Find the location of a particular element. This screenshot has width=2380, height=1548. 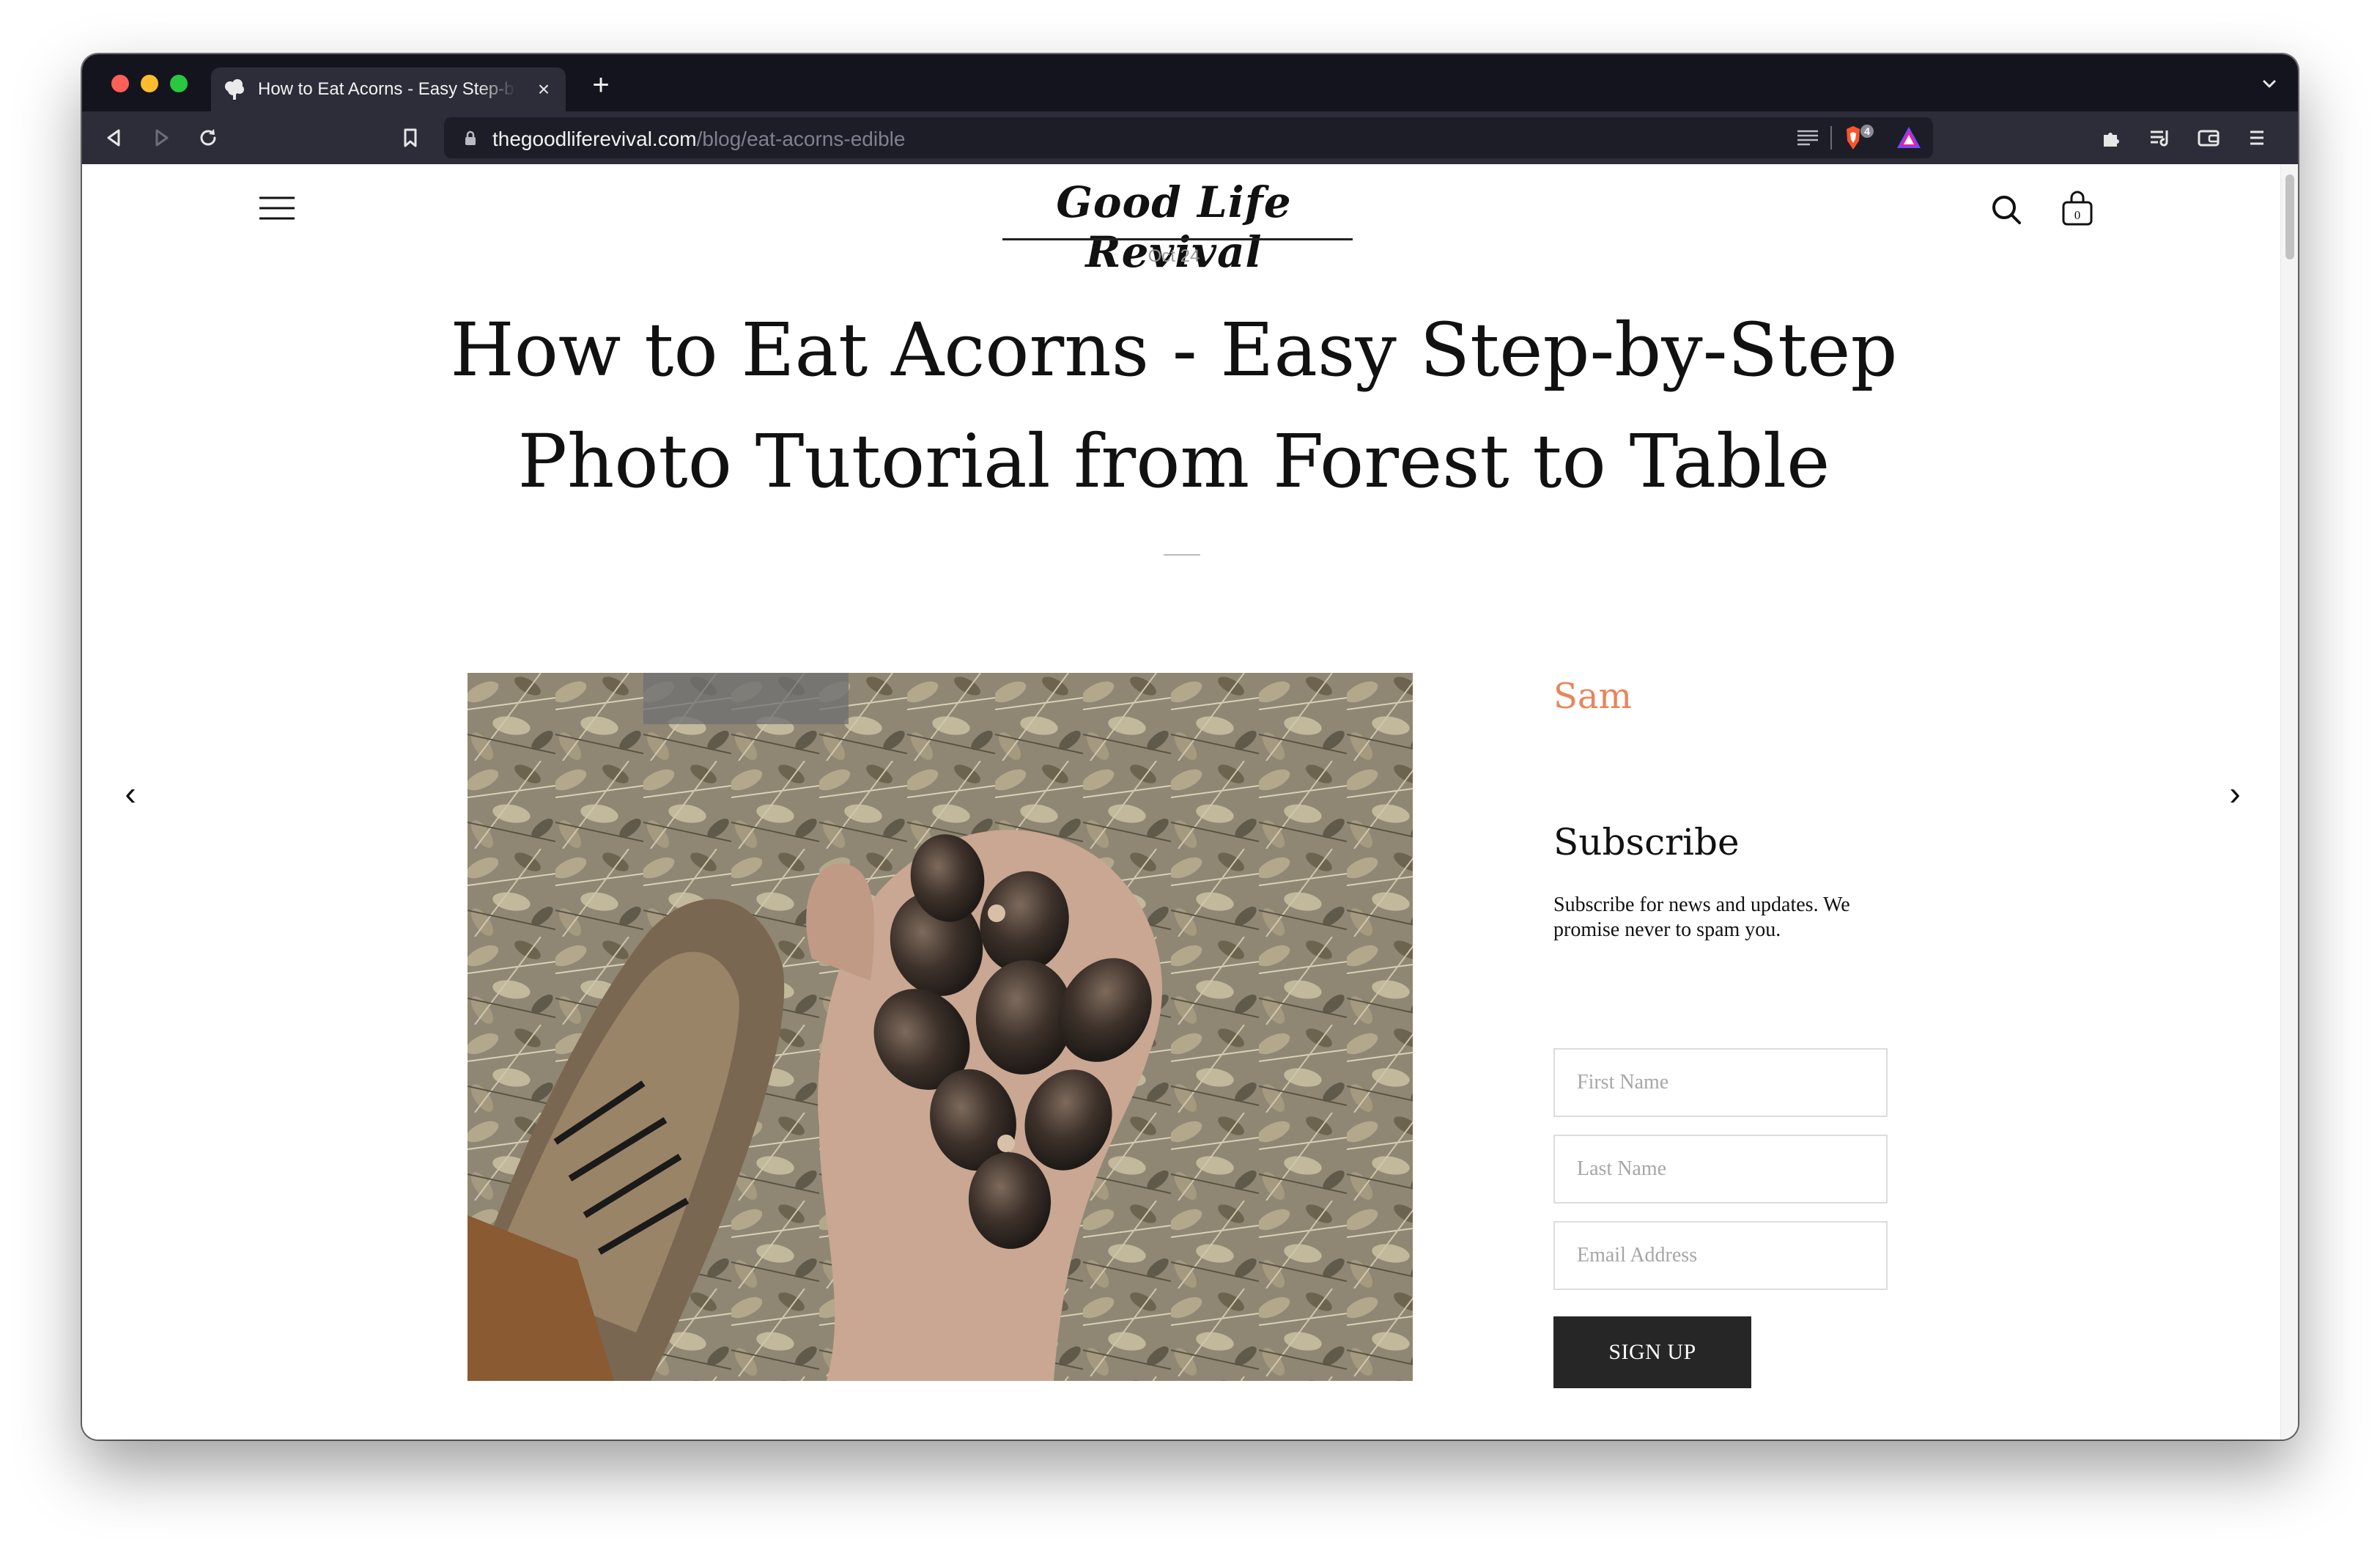

shields-count-badge: 4 is located at coordinates (1867, 131).